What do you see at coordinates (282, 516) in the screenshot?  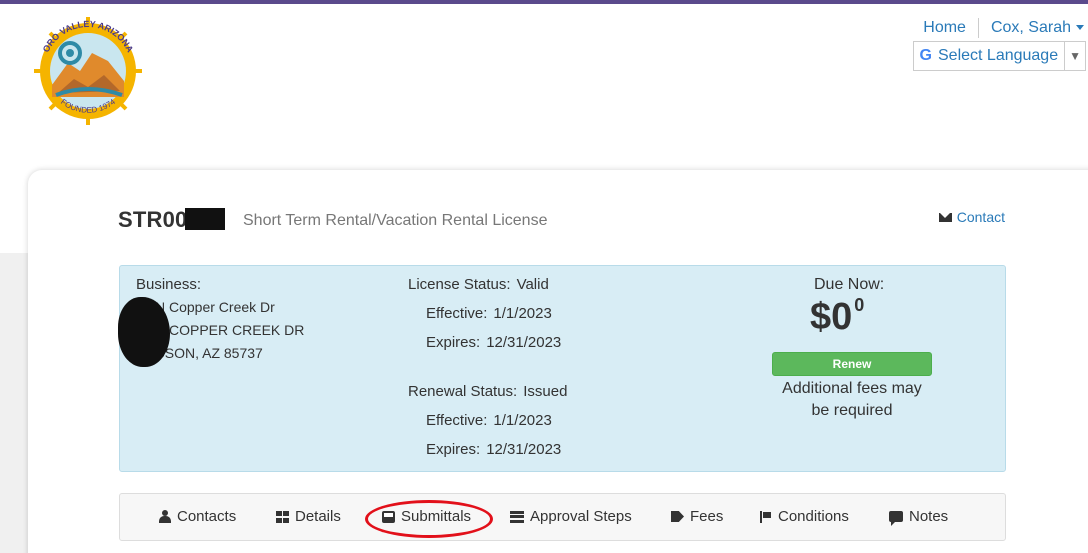 I see `grid-icon` at bounding box center [282, 516].